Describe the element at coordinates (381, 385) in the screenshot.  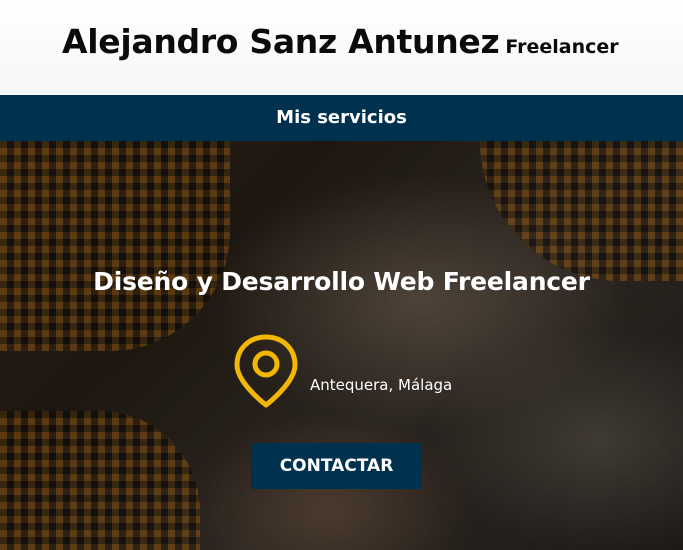
I see `location-text: Antequera, Málaga` at that location.